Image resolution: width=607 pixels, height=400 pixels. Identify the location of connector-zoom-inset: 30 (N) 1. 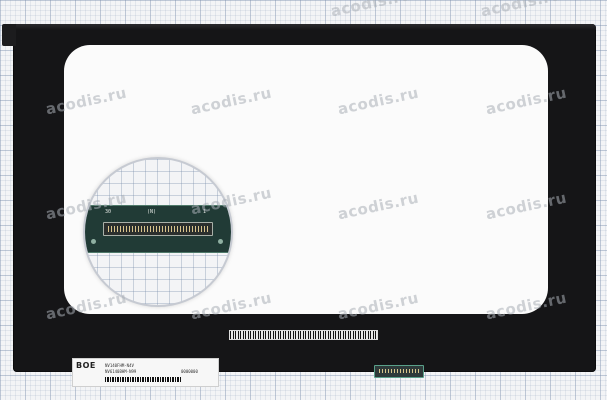
(158, 232).